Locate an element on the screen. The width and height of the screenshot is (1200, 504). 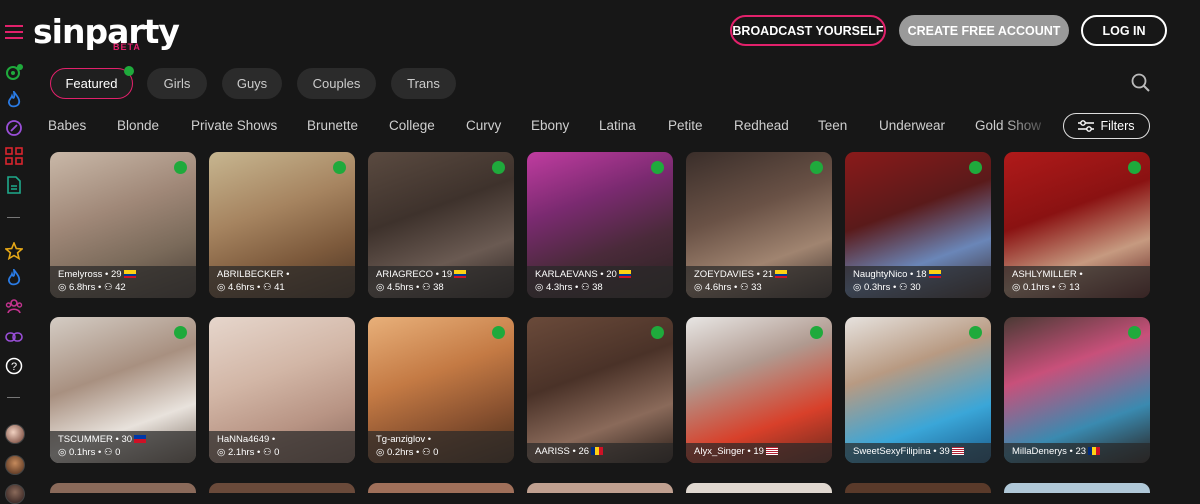
model-card: MillaDenerys • 23 is located at coordinates (1077, 390).